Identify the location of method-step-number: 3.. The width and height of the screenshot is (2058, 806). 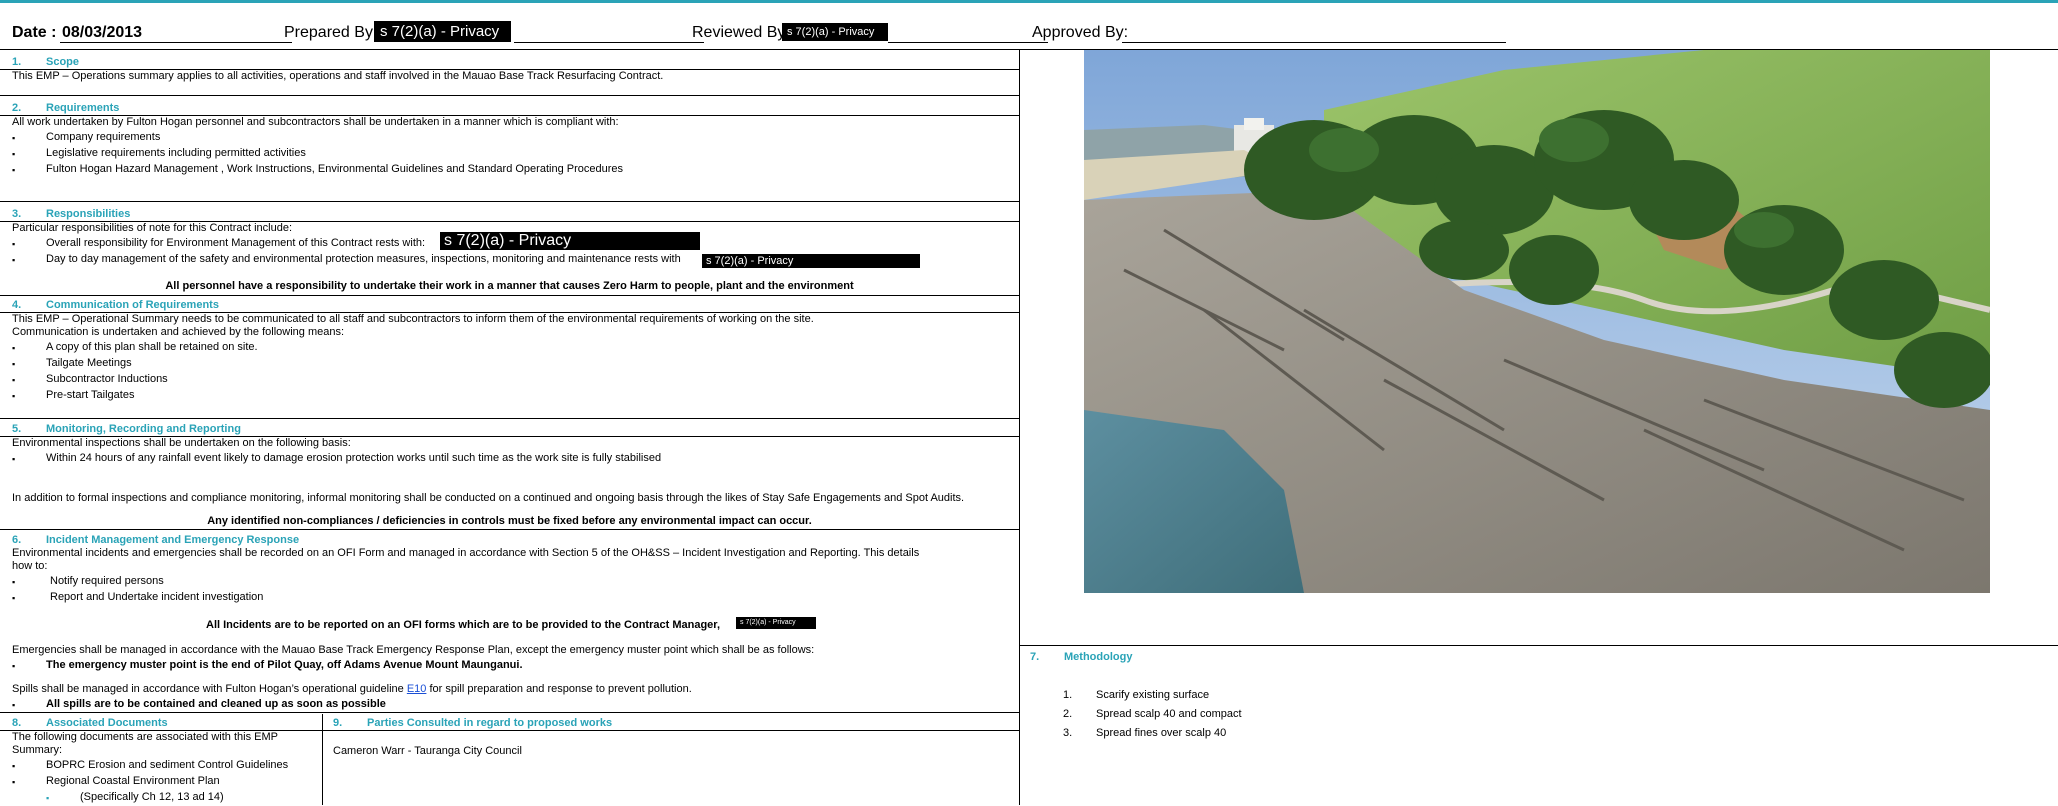
(1068, 733).